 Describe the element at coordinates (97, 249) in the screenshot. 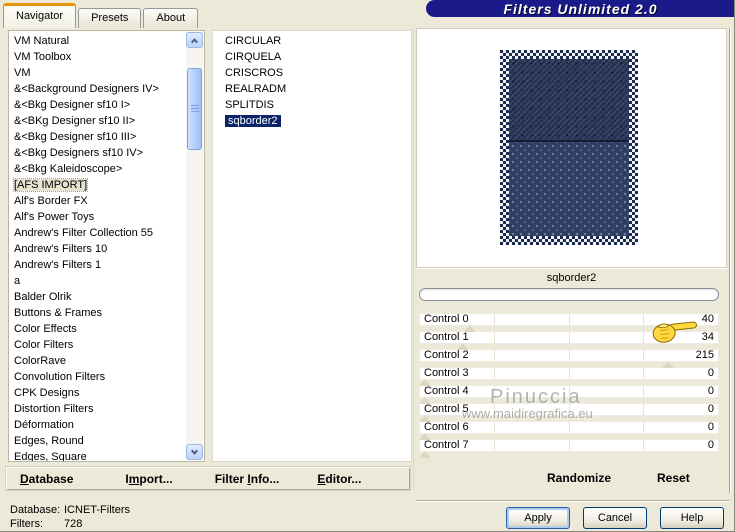

I see `category-list-item: Andrew's Filters 10` at that location.